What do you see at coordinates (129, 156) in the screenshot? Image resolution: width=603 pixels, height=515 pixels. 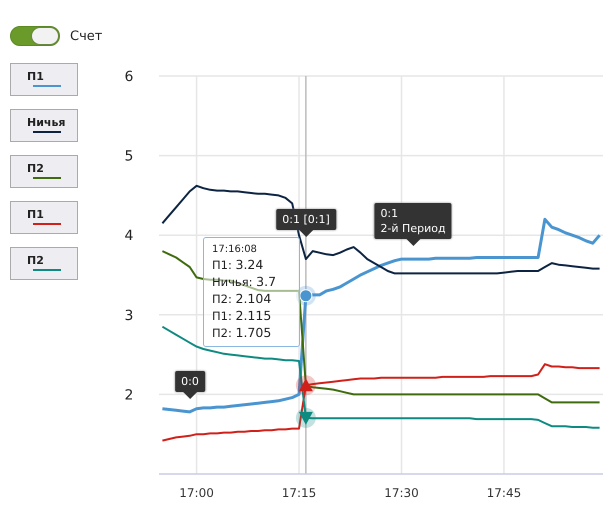 I see `y-tick-label: 5` at bounding box center [129, 156].